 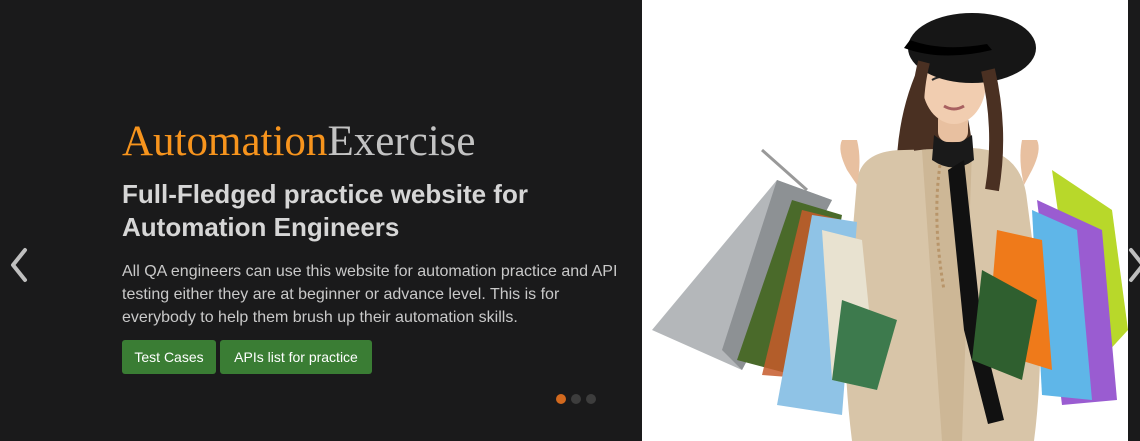 I want to click on chevron-right-icon, so click(x=1133, y=265).